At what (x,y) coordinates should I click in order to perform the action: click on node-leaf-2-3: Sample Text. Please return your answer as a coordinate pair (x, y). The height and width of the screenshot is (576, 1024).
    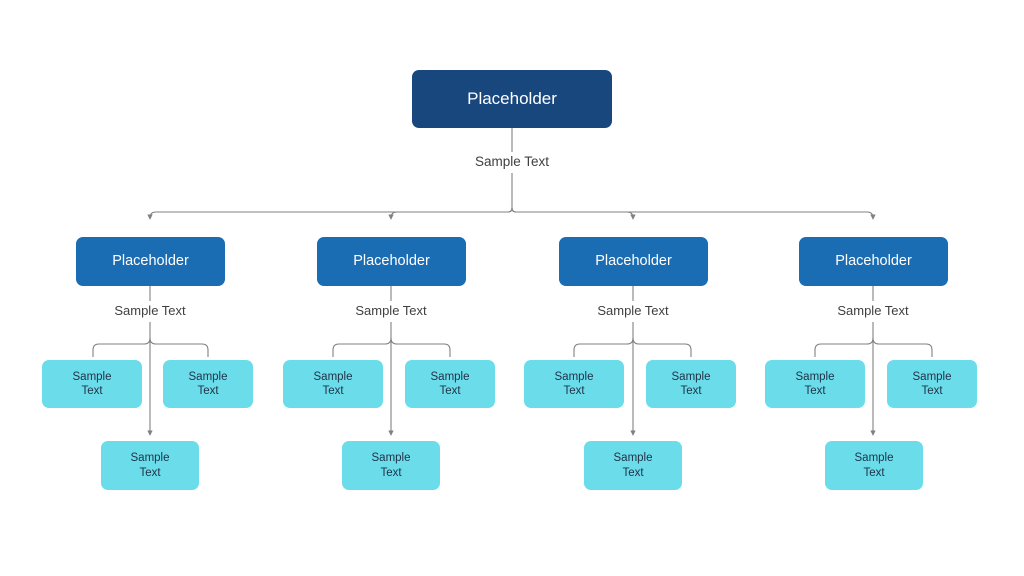
    Looking at the image, I should click on (391, 465).